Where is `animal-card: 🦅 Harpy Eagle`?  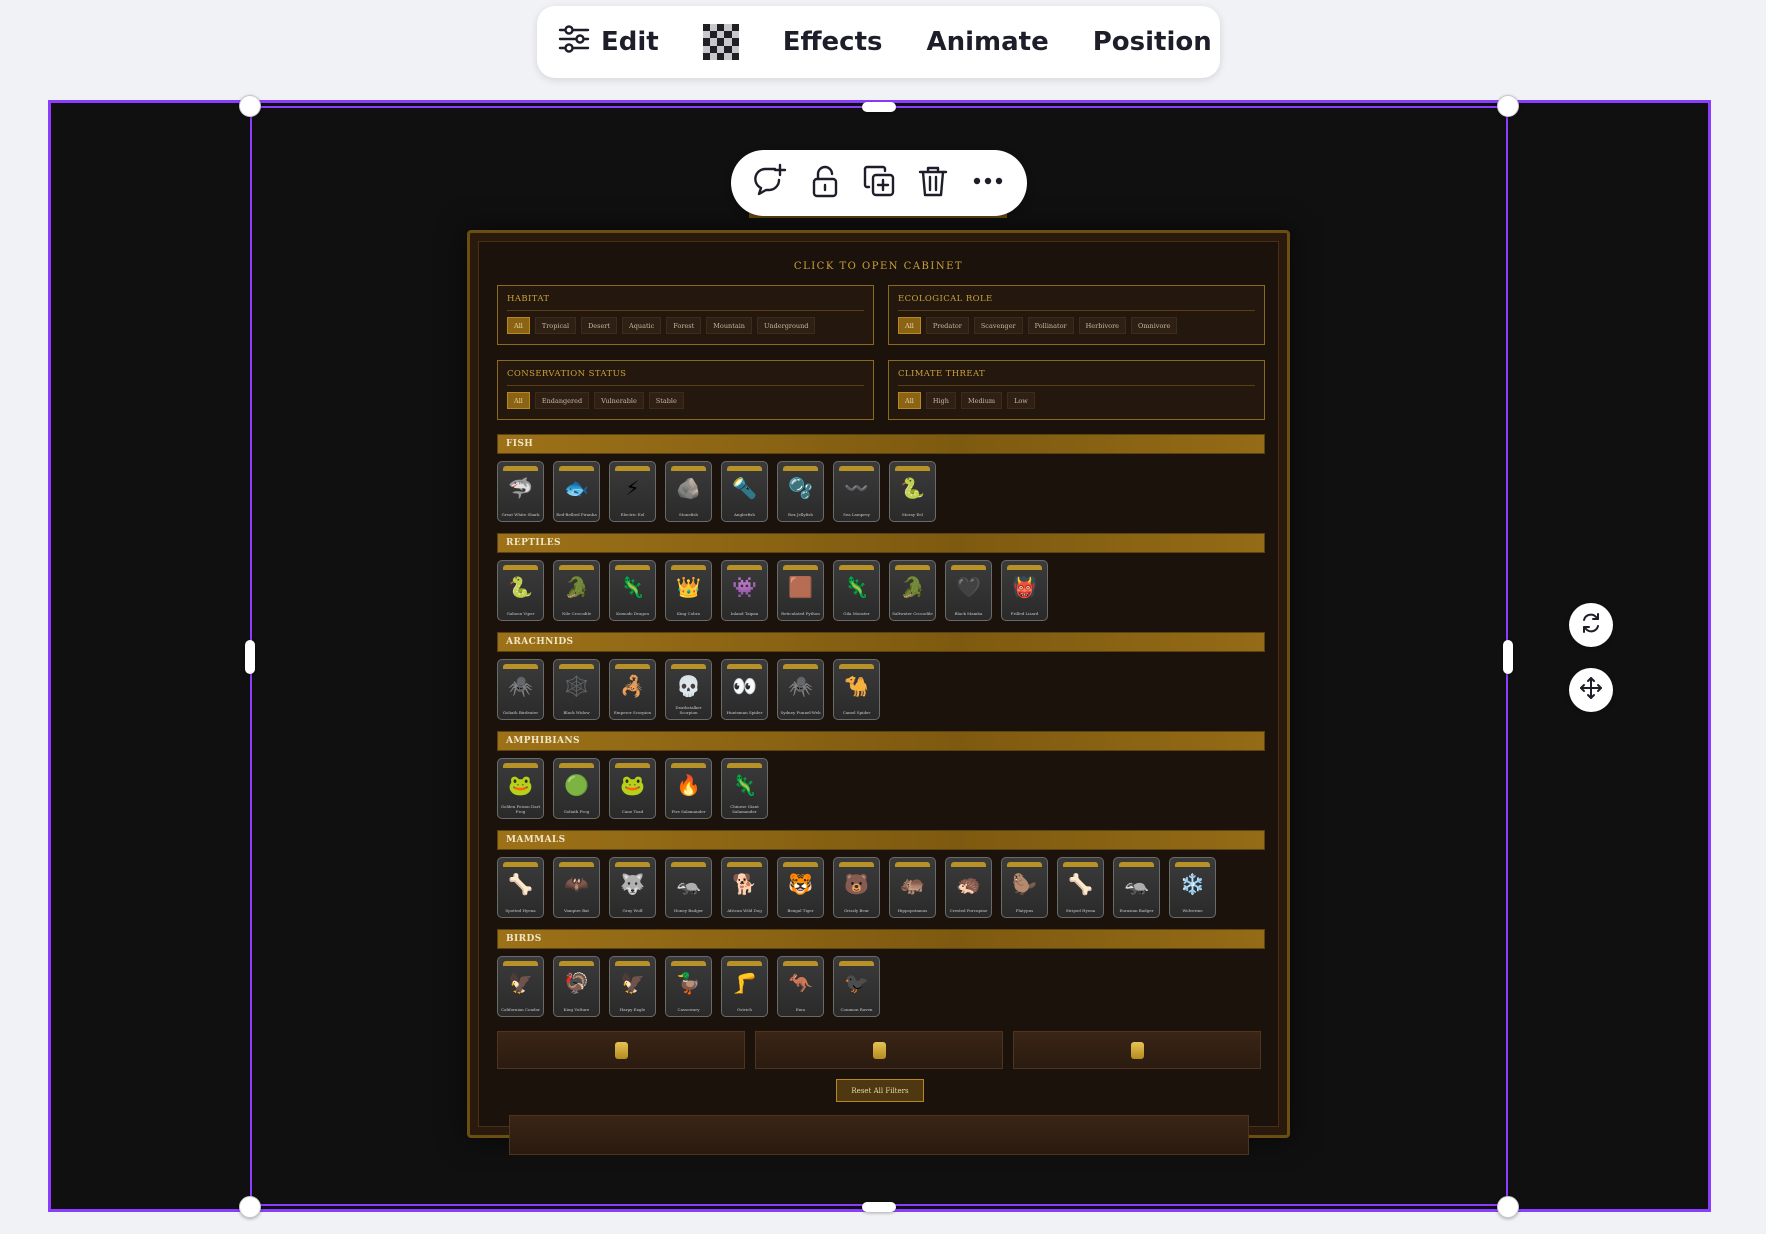
animal-card: 🦅 Harpy Eagle is located at coordinates (632, 986).